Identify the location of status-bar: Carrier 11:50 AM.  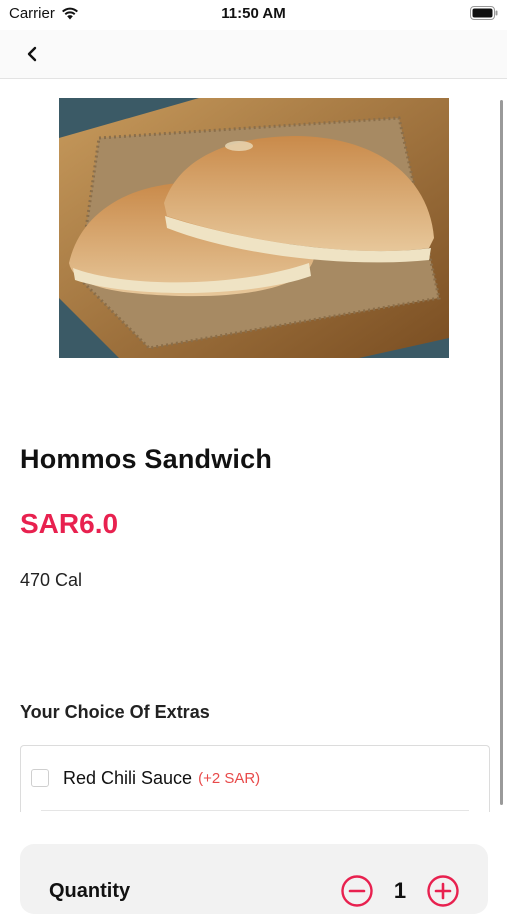
(253, 15).